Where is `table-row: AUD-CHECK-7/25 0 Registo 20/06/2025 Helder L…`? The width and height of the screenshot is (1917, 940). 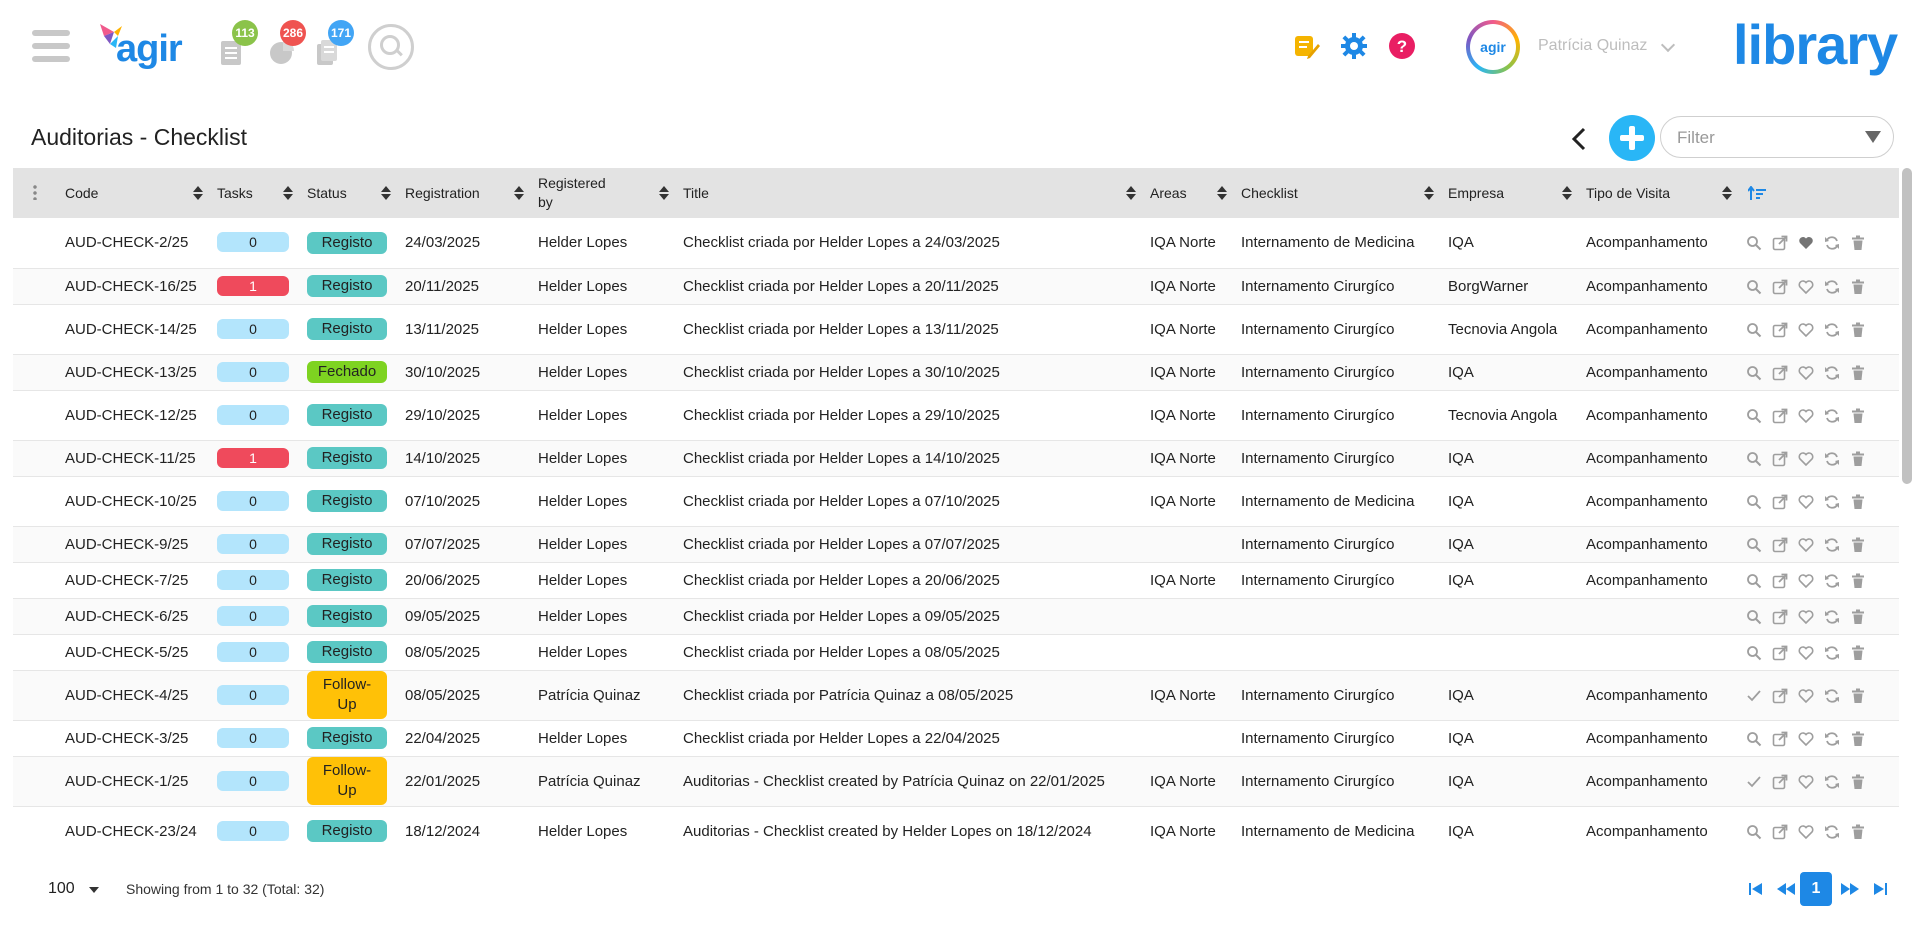
table-row: AUD-CHECK-7/25 0 Registo 20/06/2025 Helder L… is located at coordinates (956, 580).